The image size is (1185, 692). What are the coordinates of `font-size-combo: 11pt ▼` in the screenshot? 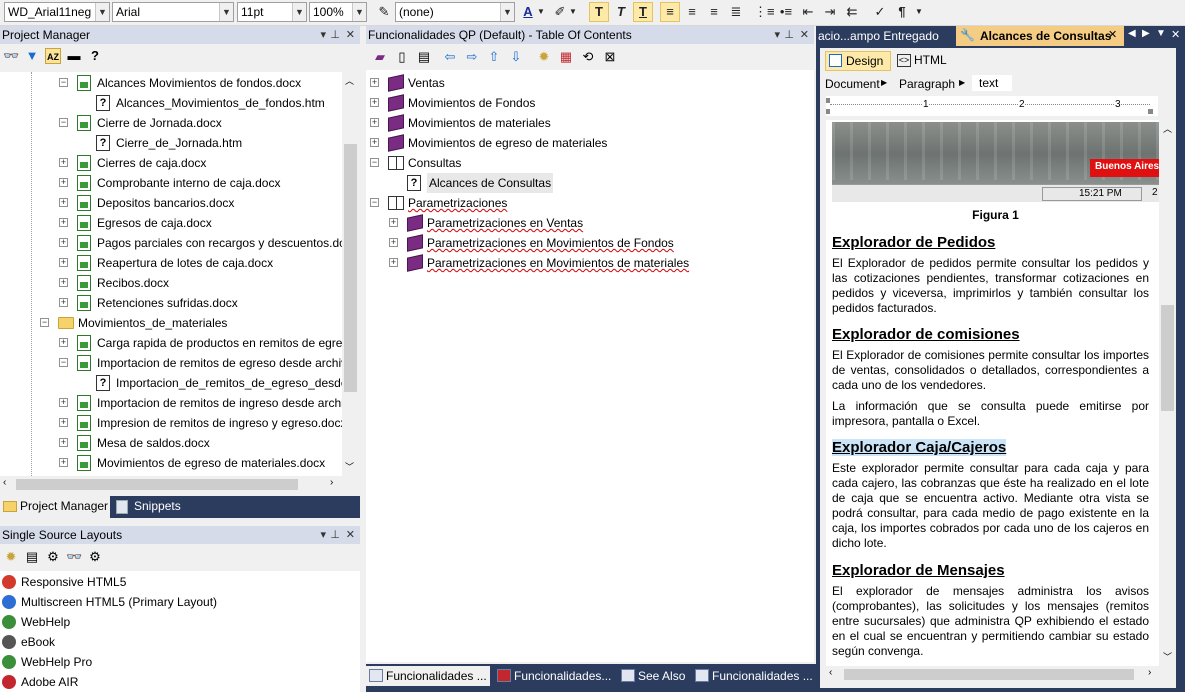 It's located at (272, 12).